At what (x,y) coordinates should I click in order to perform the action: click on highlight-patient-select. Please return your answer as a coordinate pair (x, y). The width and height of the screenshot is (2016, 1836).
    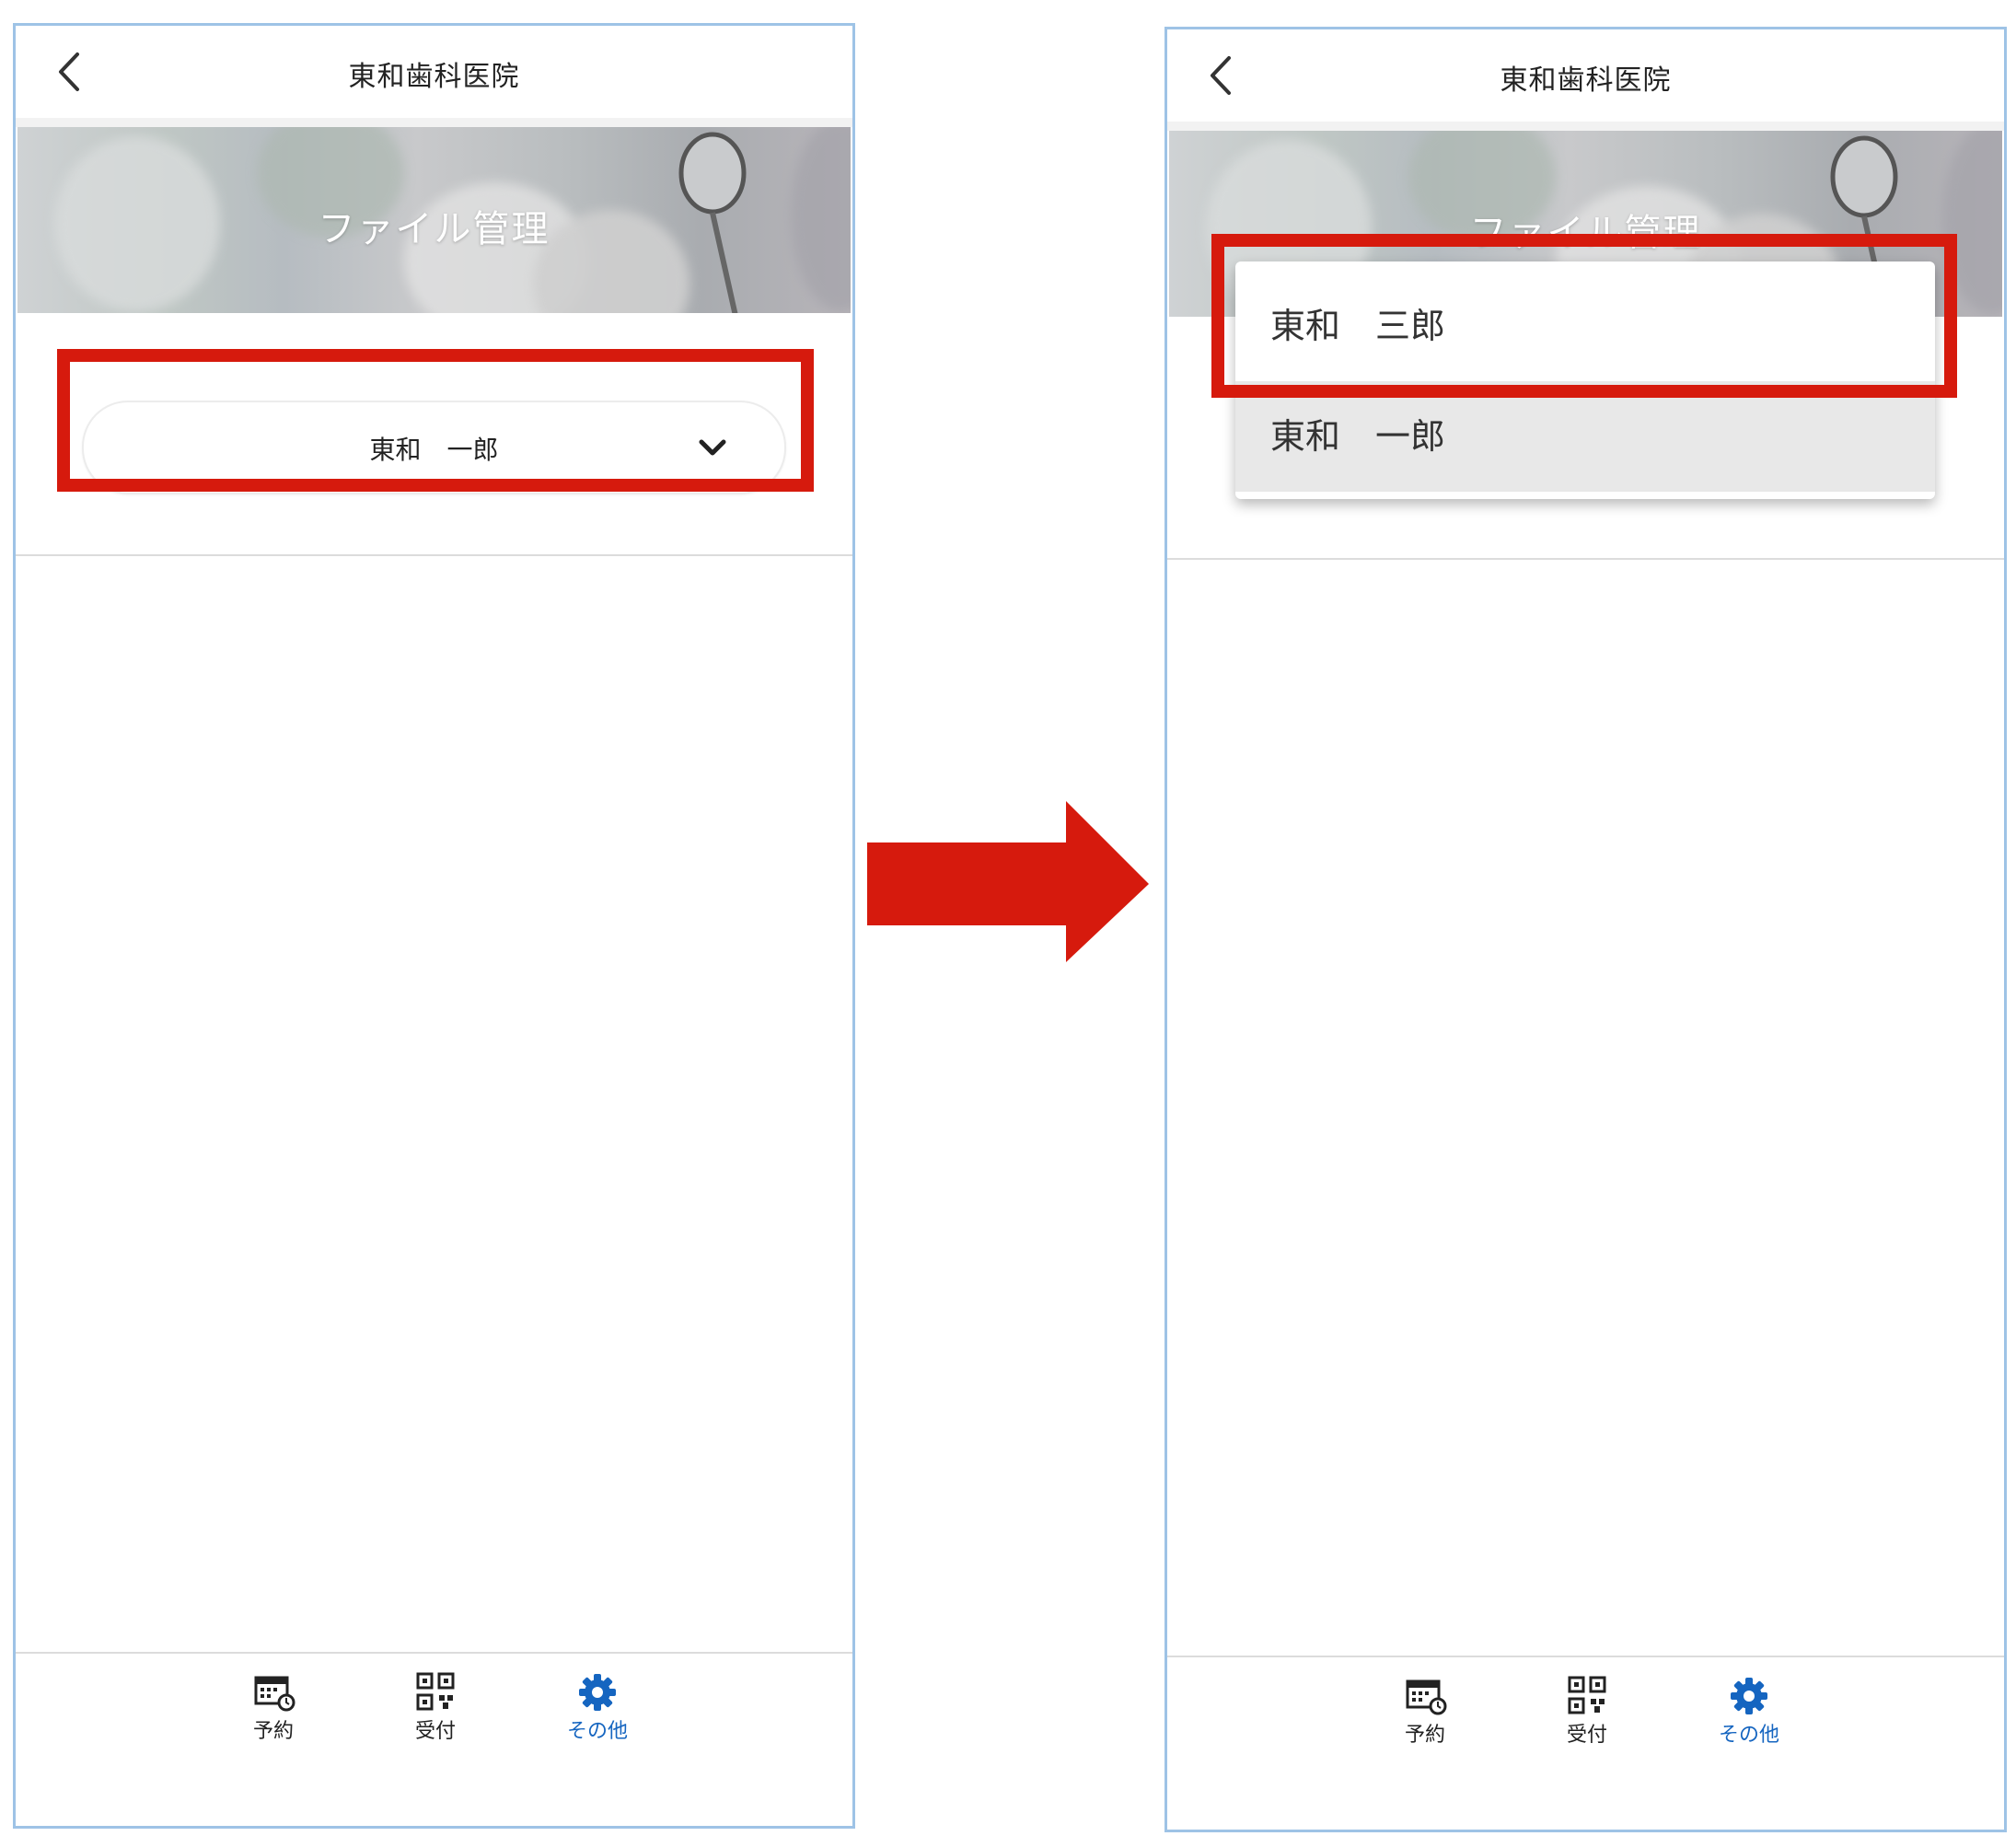
    Looking at the image, I should click on (435, 420).